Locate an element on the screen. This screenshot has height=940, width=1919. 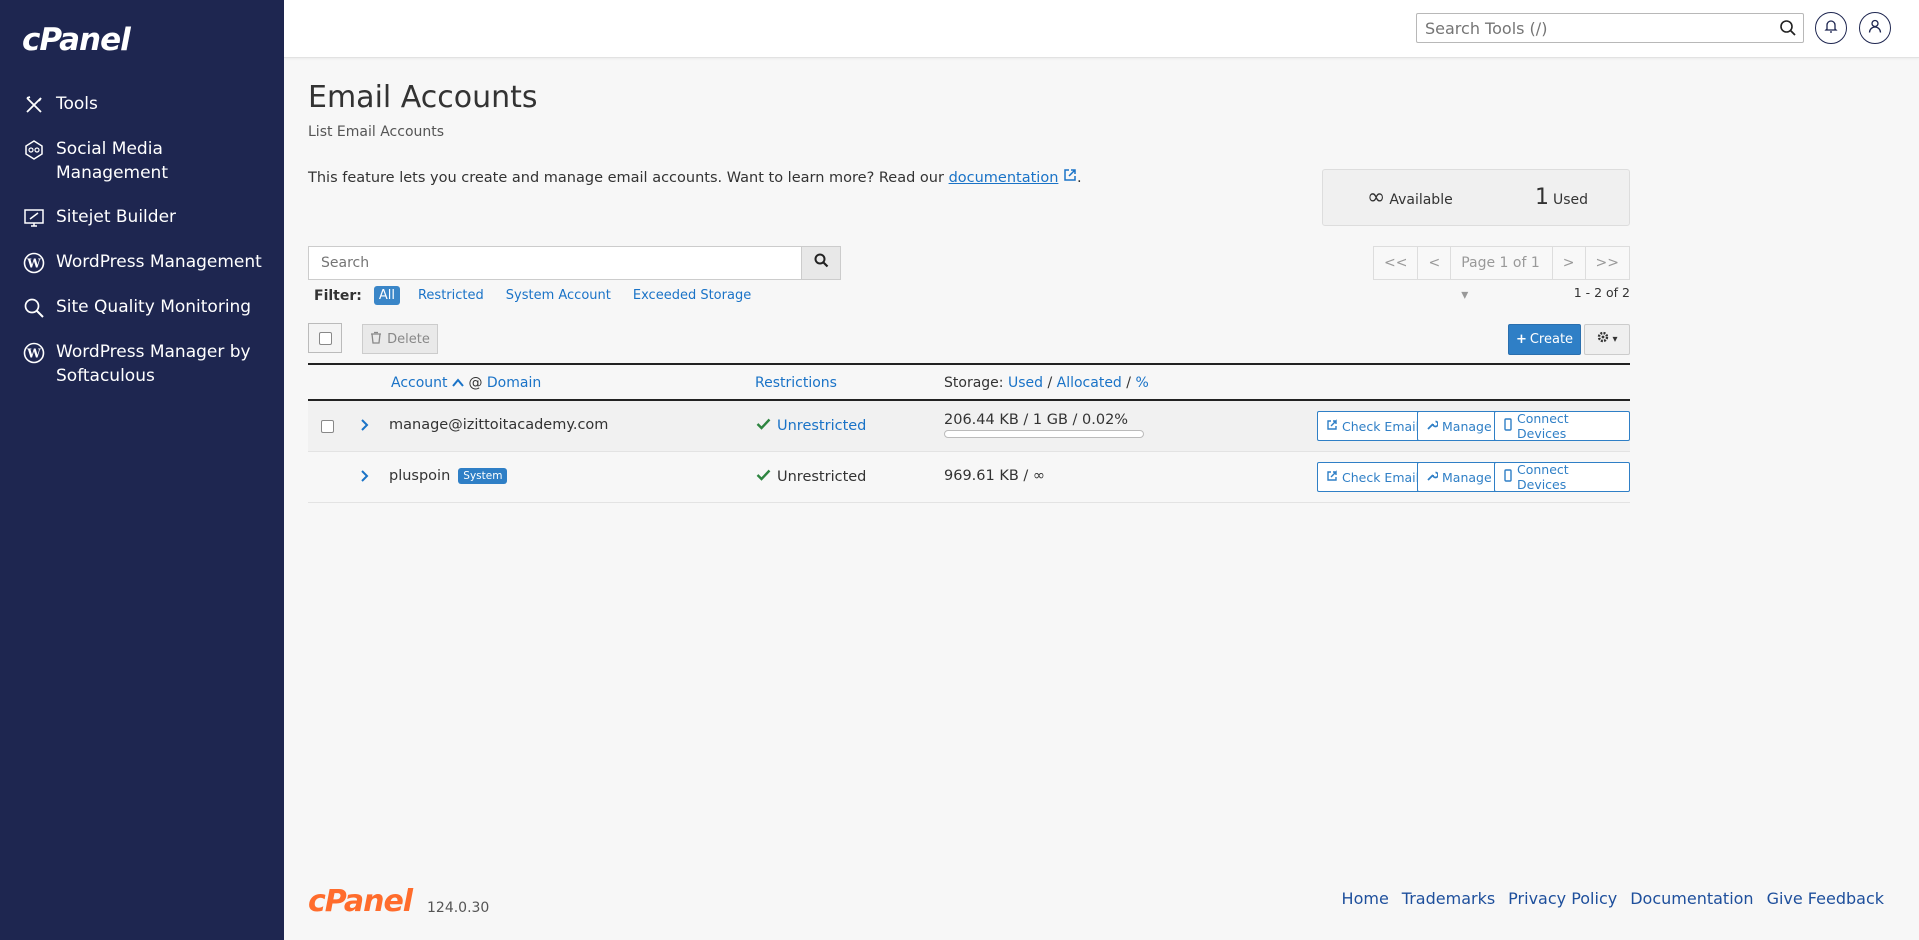
sidebar-item-sitejet: Sitejet Builder is located at coordinates (142, 217).